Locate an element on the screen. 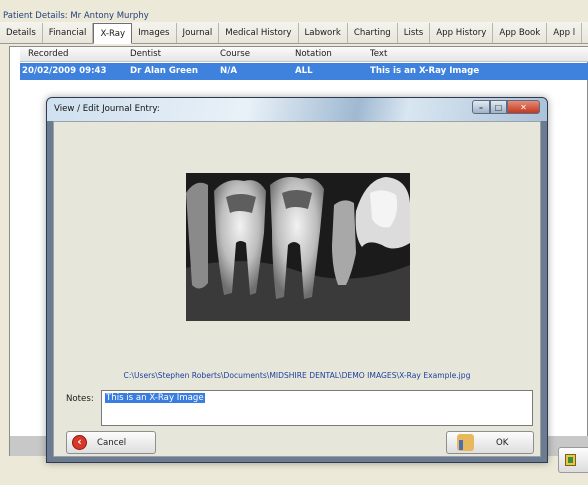  maximize-icon: □ is located at coordinates (498, 107).